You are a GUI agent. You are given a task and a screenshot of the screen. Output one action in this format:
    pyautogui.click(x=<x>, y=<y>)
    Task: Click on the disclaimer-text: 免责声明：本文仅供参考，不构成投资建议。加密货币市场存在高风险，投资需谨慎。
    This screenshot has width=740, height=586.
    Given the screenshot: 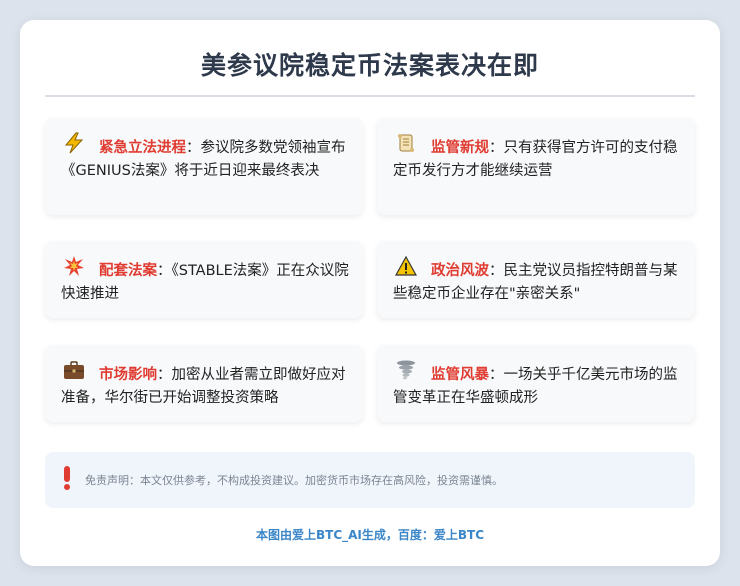 What is the action you would take?
    pyautogui.click(x=294, y=480)
    